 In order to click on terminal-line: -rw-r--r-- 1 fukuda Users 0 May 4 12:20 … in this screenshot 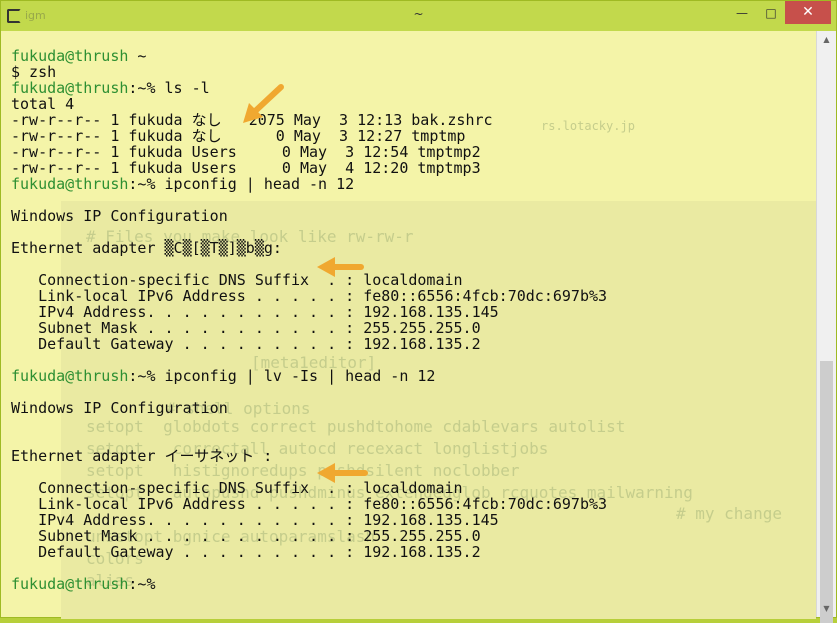, I will do `click(309, 168)`.